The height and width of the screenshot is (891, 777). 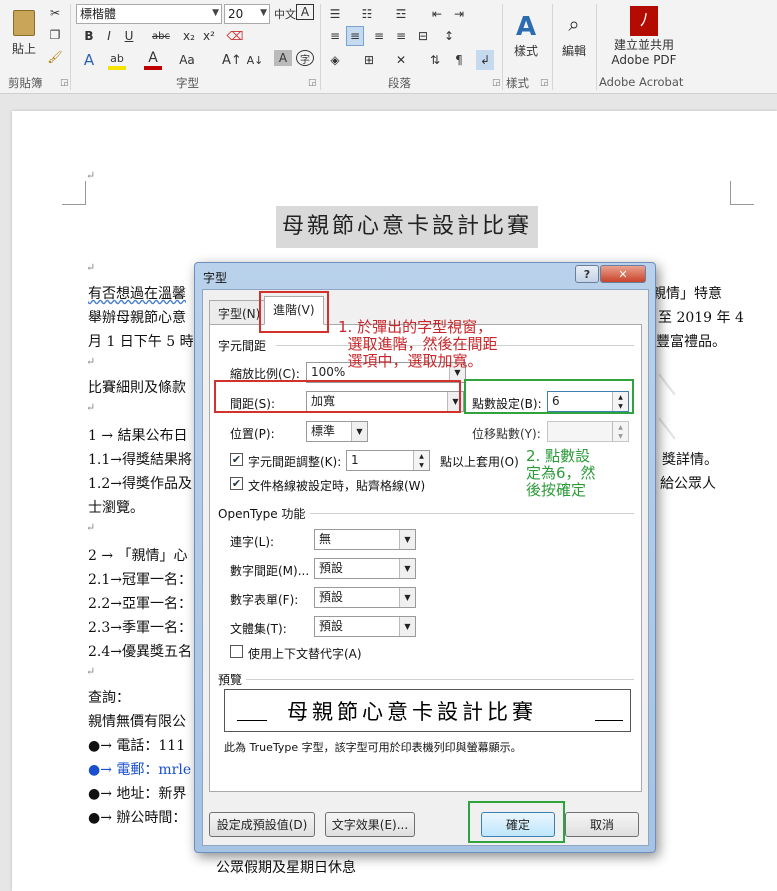 I want to click on shrink-font-icon: A↓, so click(x=255, y=60).